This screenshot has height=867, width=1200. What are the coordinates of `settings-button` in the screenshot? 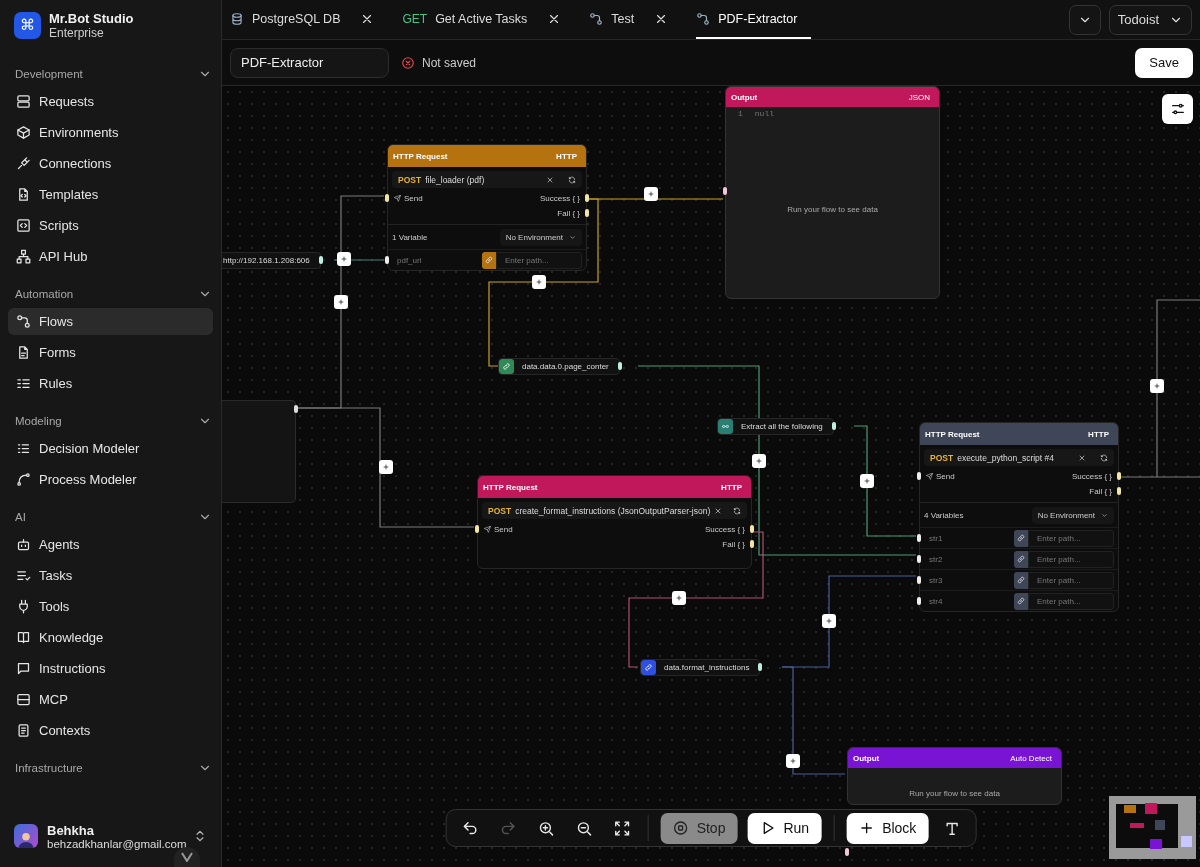 It's located at (1177, 109).